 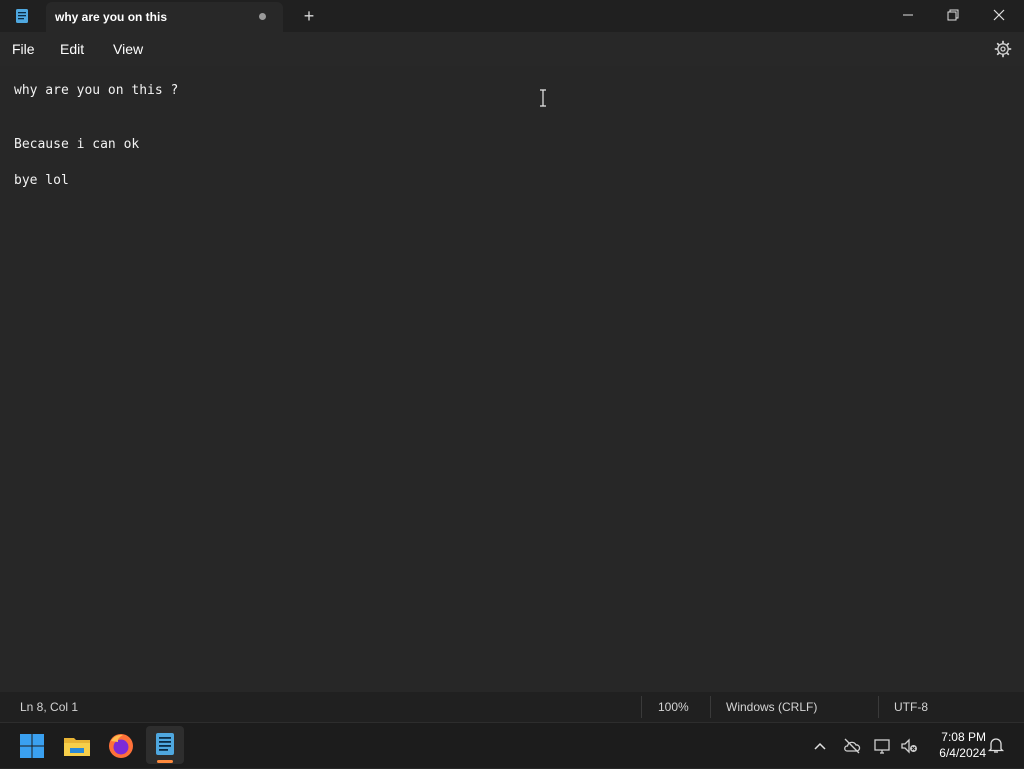 I want to click on new-tab-button: +, so click(x=309, y=16).